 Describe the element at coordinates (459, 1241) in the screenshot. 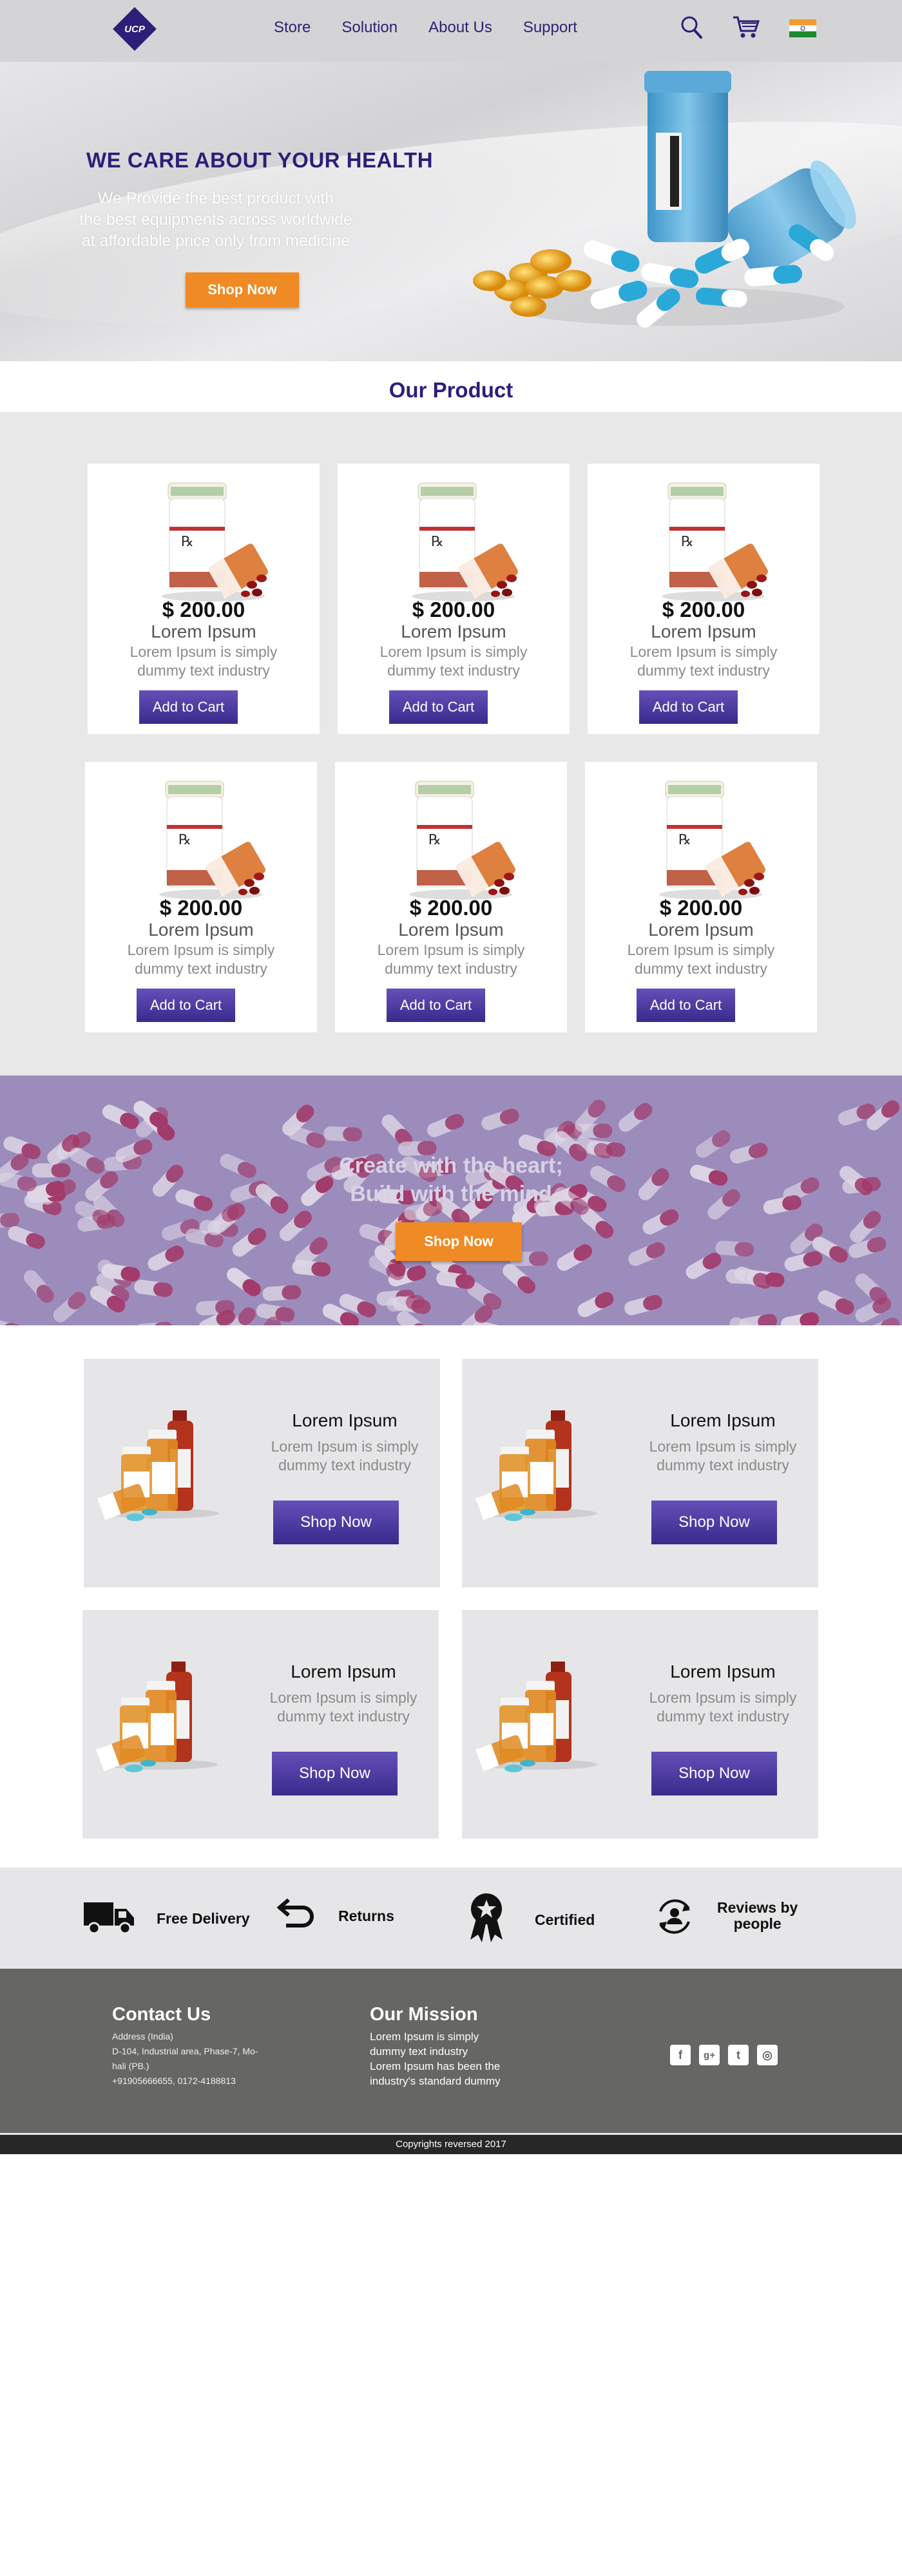

I see `banner-shop-now-button: Shop Now` at that location.